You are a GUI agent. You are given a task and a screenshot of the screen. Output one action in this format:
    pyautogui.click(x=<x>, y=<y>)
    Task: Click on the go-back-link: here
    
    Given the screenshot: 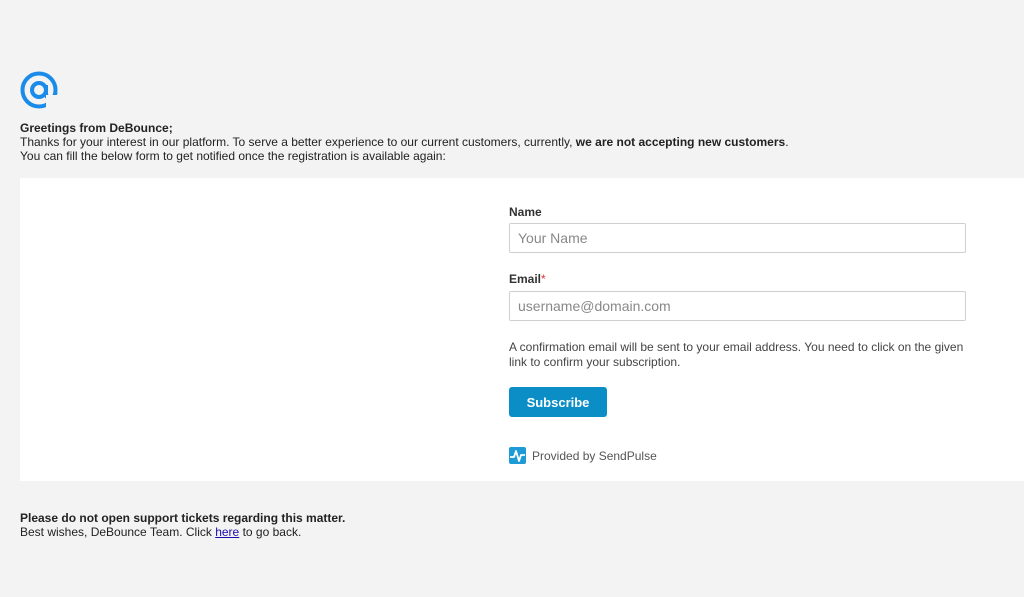 What is the action you would take?
    pyautogui.click(x=227, y=532)
    